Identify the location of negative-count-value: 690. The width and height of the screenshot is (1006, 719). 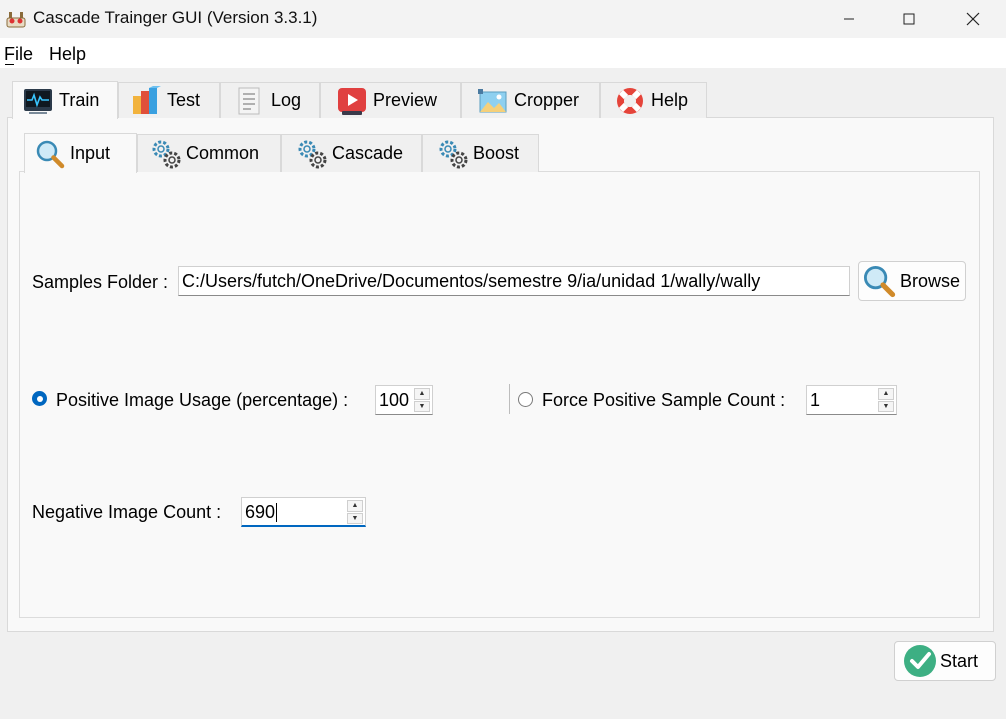
(260, 512).